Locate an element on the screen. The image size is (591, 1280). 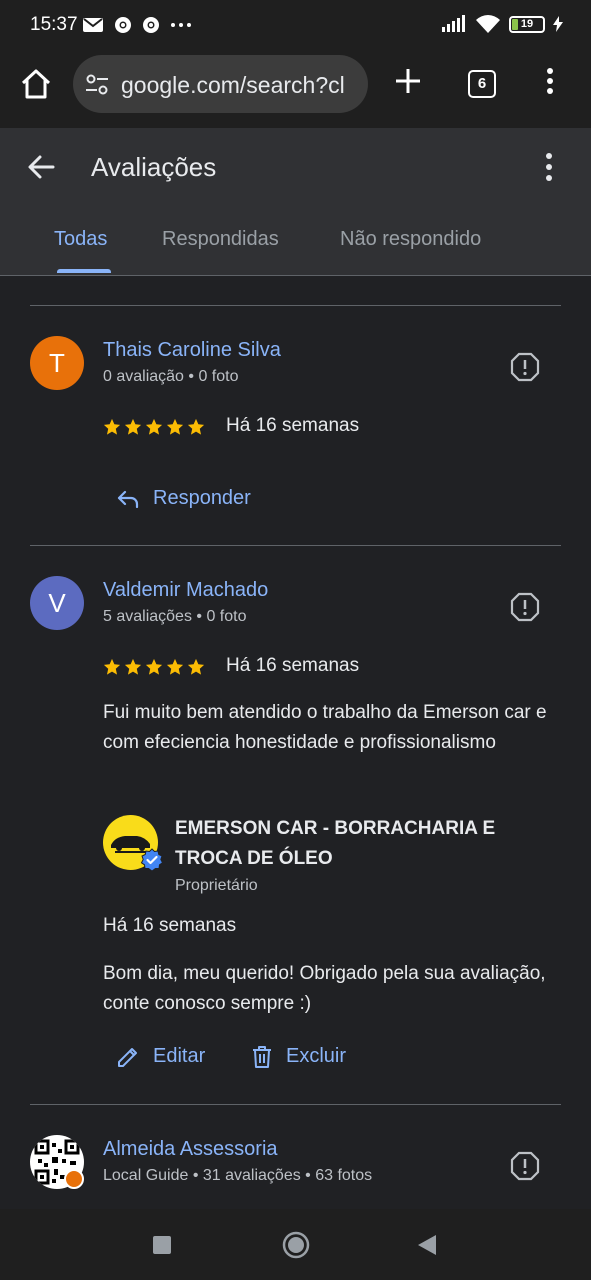
notification-icons is located at coordinates (137, 25).